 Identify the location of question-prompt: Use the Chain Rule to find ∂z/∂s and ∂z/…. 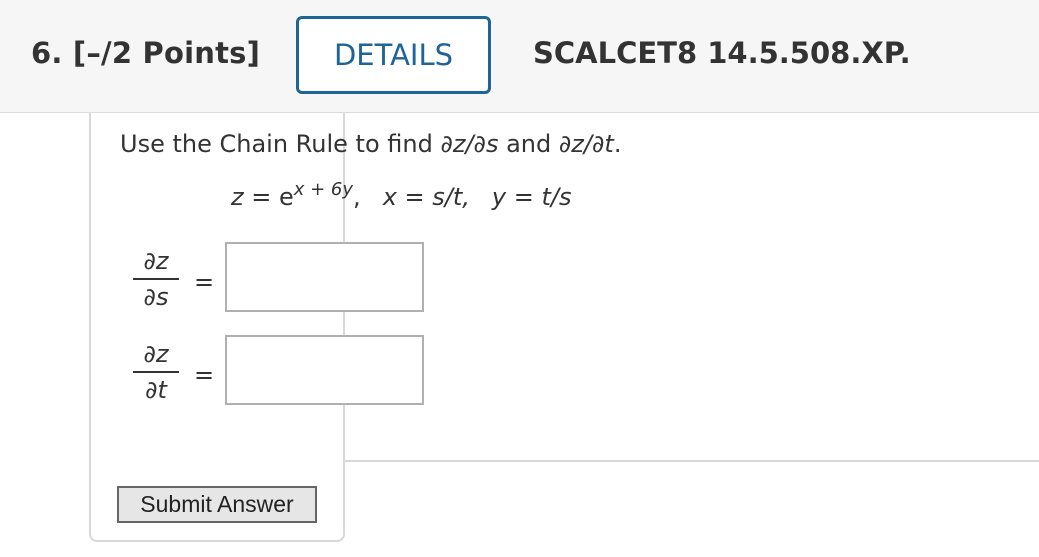
(370, 144).